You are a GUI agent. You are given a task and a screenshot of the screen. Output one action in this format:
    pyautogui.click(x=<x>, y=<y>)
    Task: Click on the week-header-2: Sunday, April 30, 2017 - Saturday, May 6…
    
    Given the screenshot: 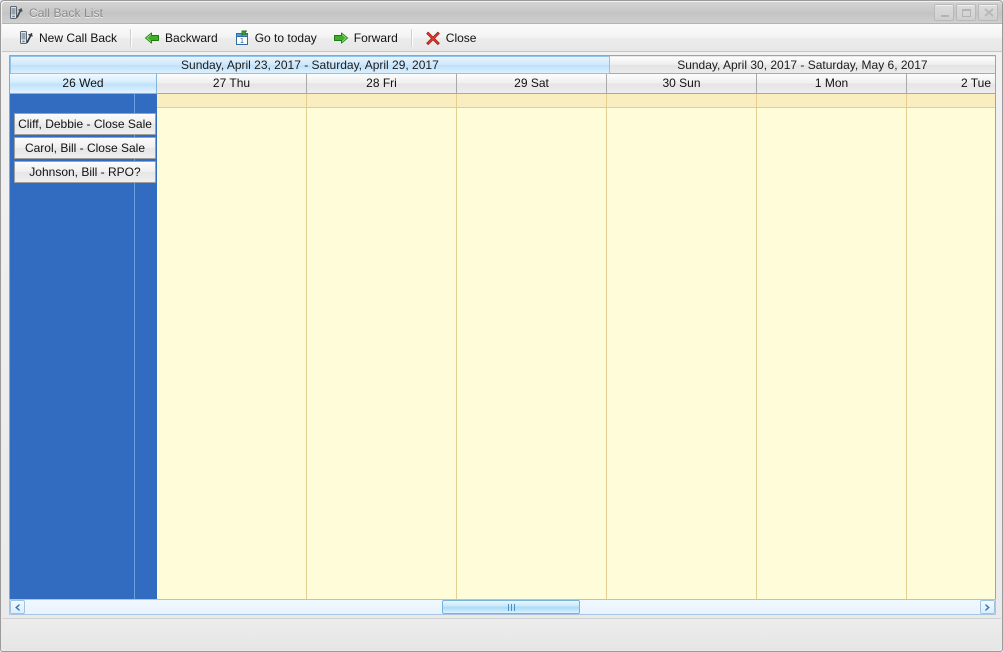 What is the action you would take?
    pyautogui.click(x=802, y=65)
    